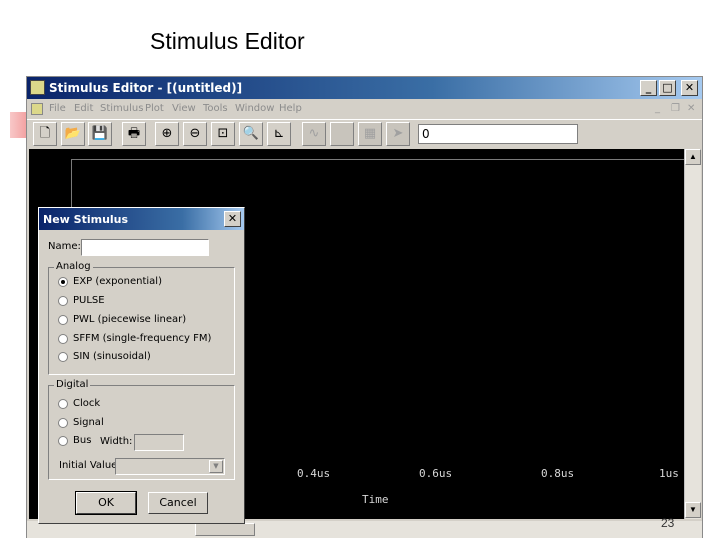  What do you see at coordinates (227, 41) in the screenshot?
I see `slide-title: Stimulus Editor` at bounding box center [227, 41].